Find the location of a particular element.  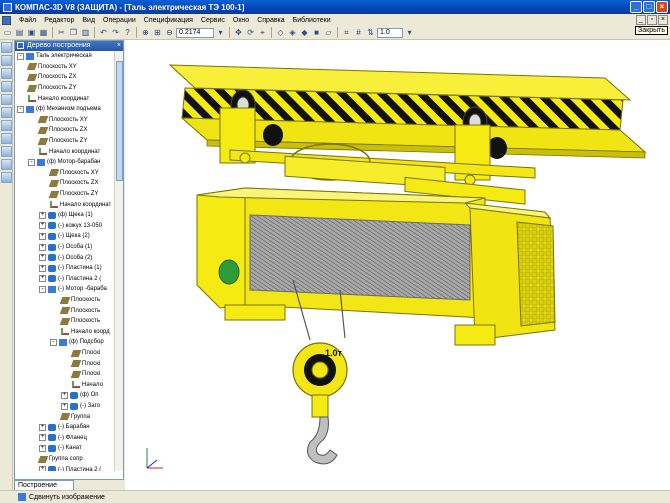

tree-item: + (-) Заго is located at coordinates (80, 406).